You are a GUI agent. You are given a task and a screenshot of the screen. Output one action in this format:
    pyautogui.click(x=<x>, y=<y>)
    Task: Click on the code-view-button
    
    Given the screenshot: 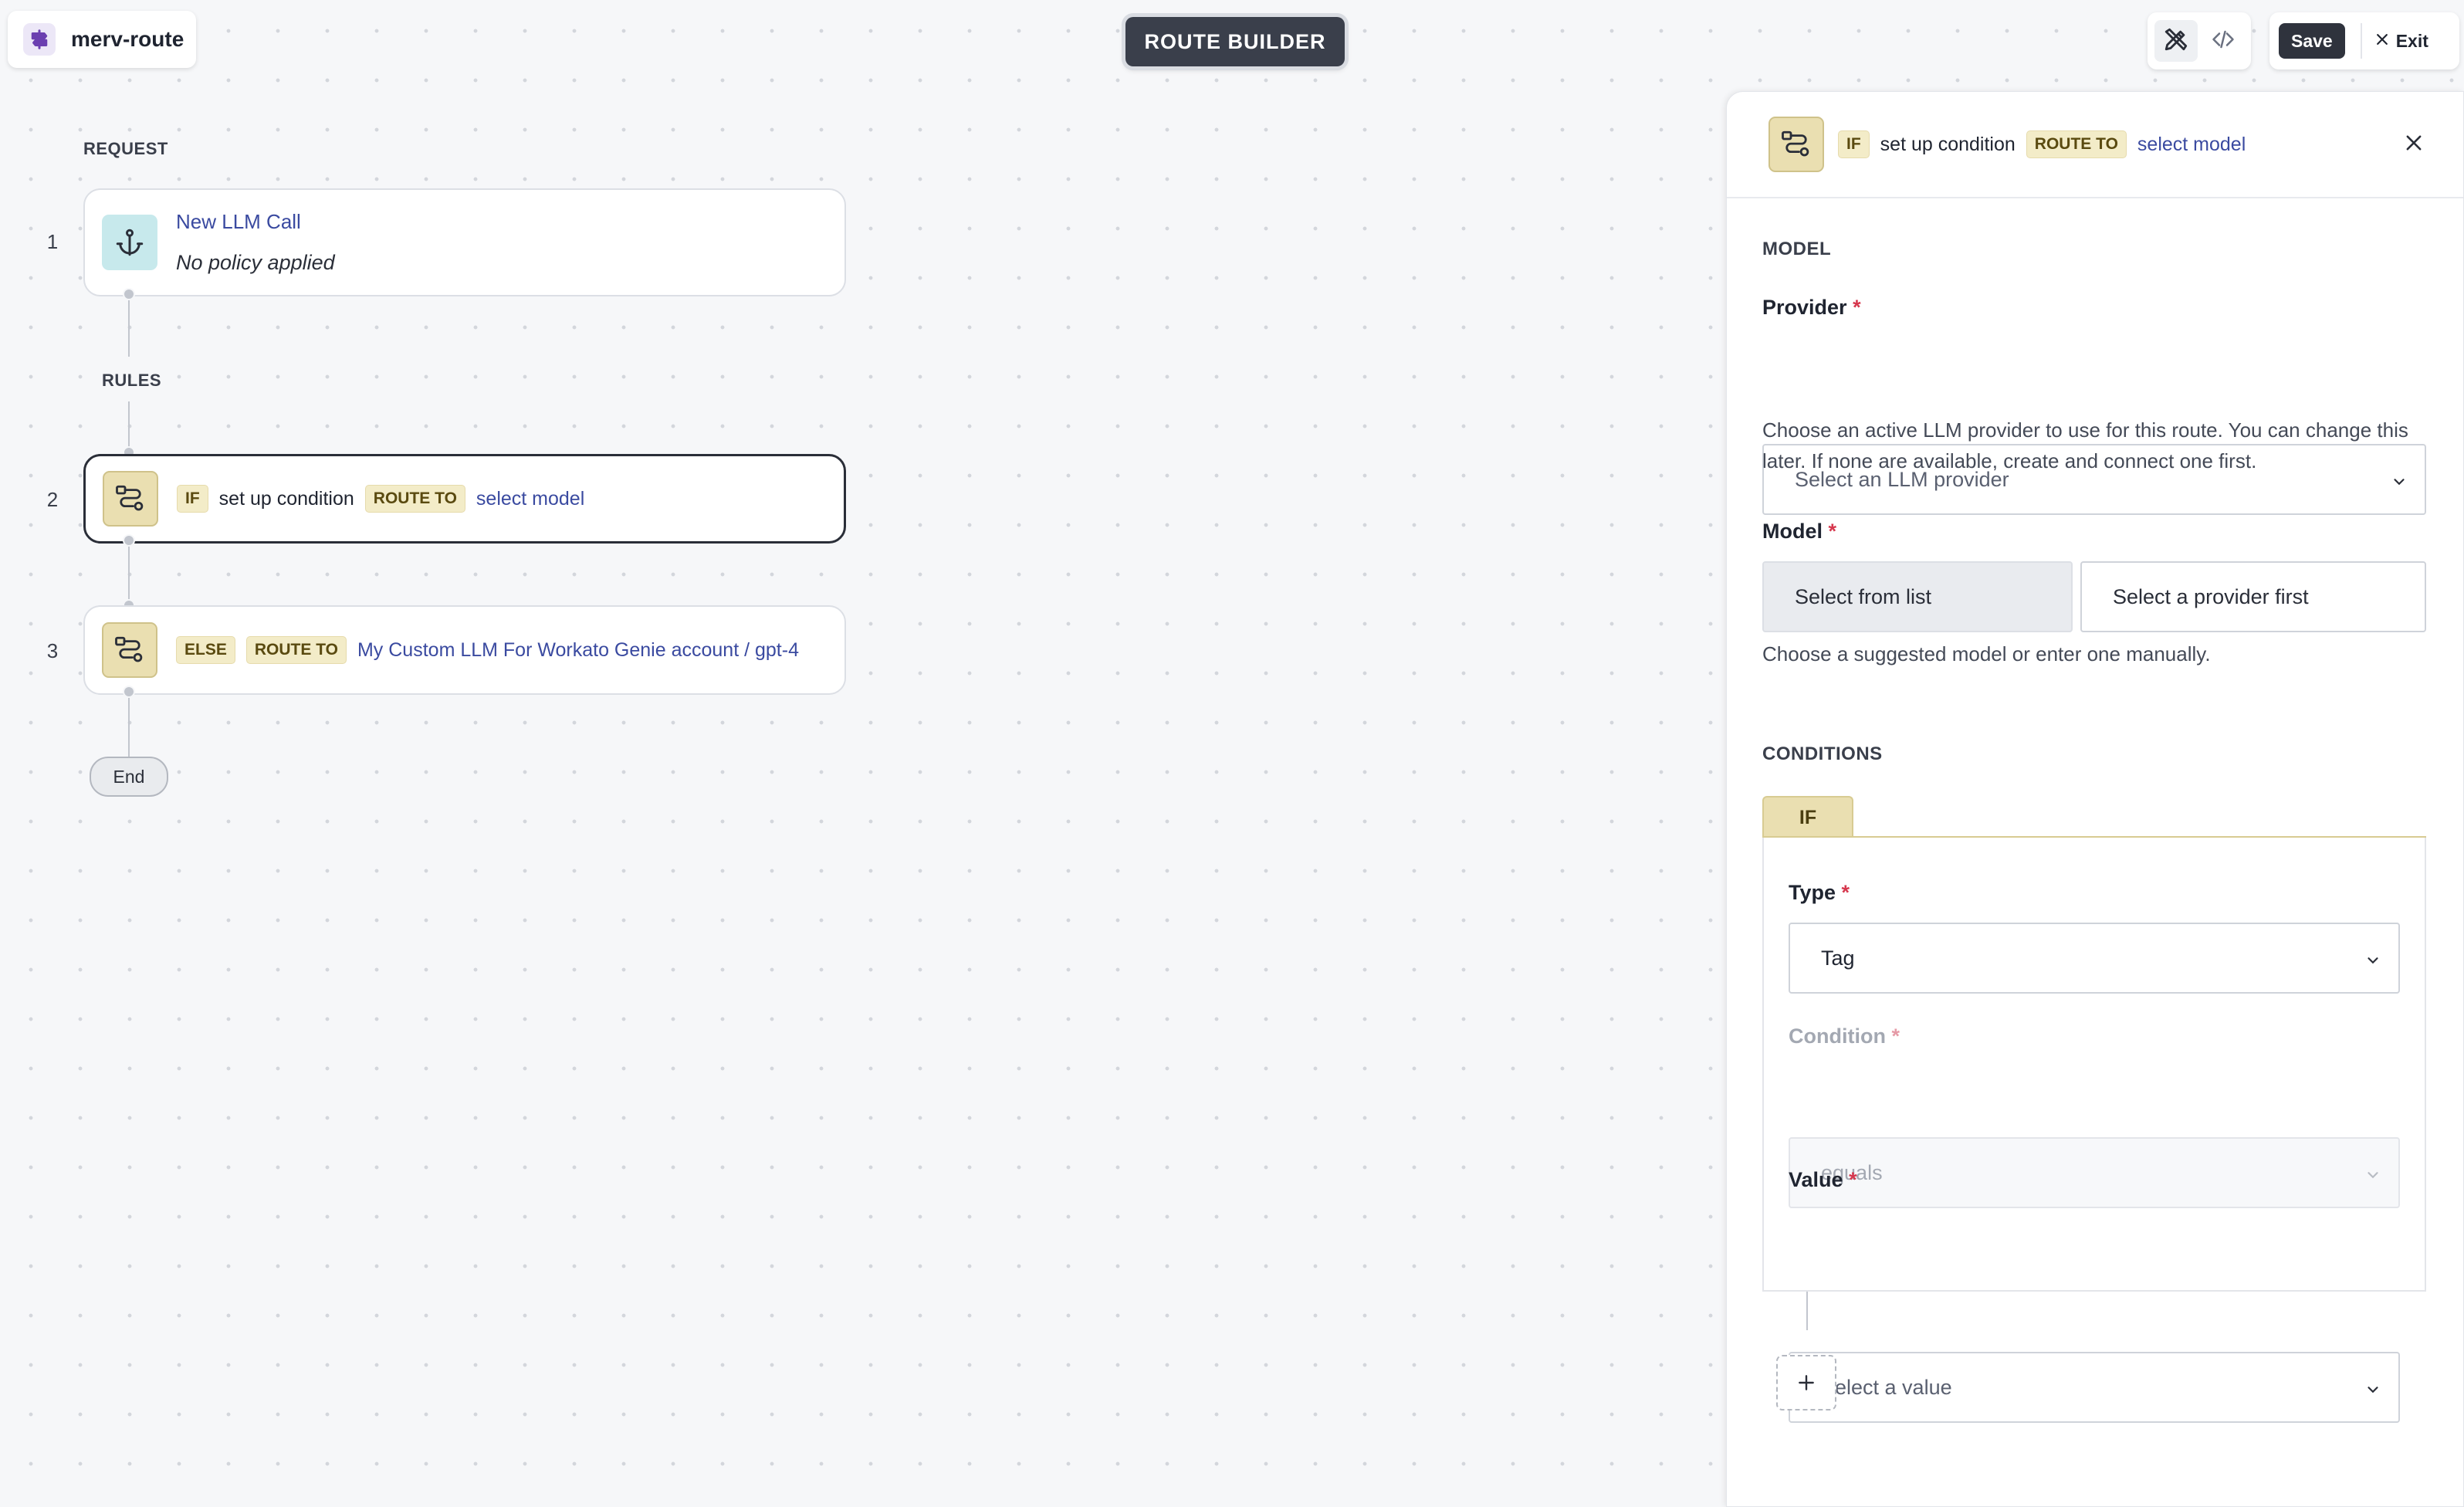 What is the action you would take?
    pyautogui.click(x=2223, y=41)
    